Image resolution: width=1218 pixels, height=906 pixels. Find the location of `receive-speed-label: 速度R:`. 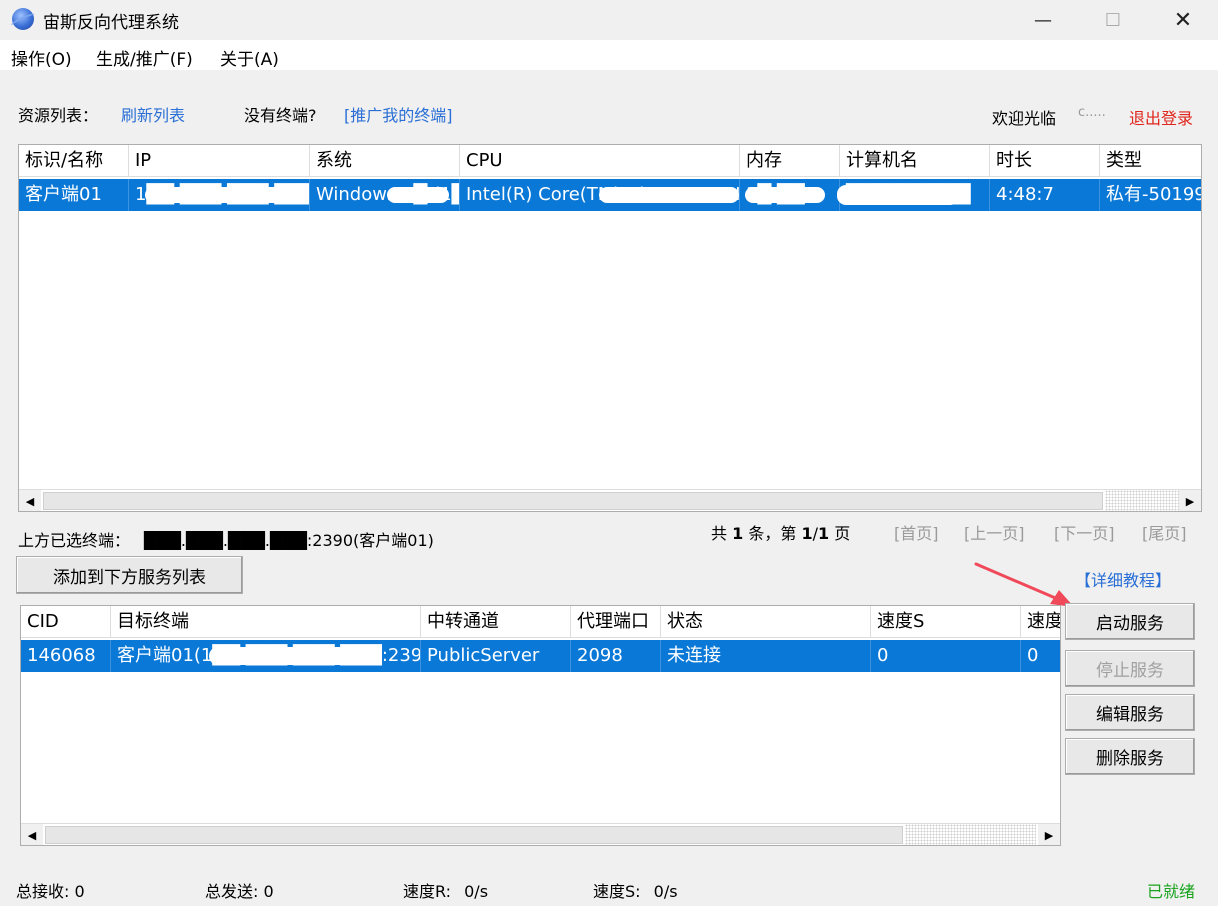

receive-speed-label: 速度R: is located at coordinates (427, 891).